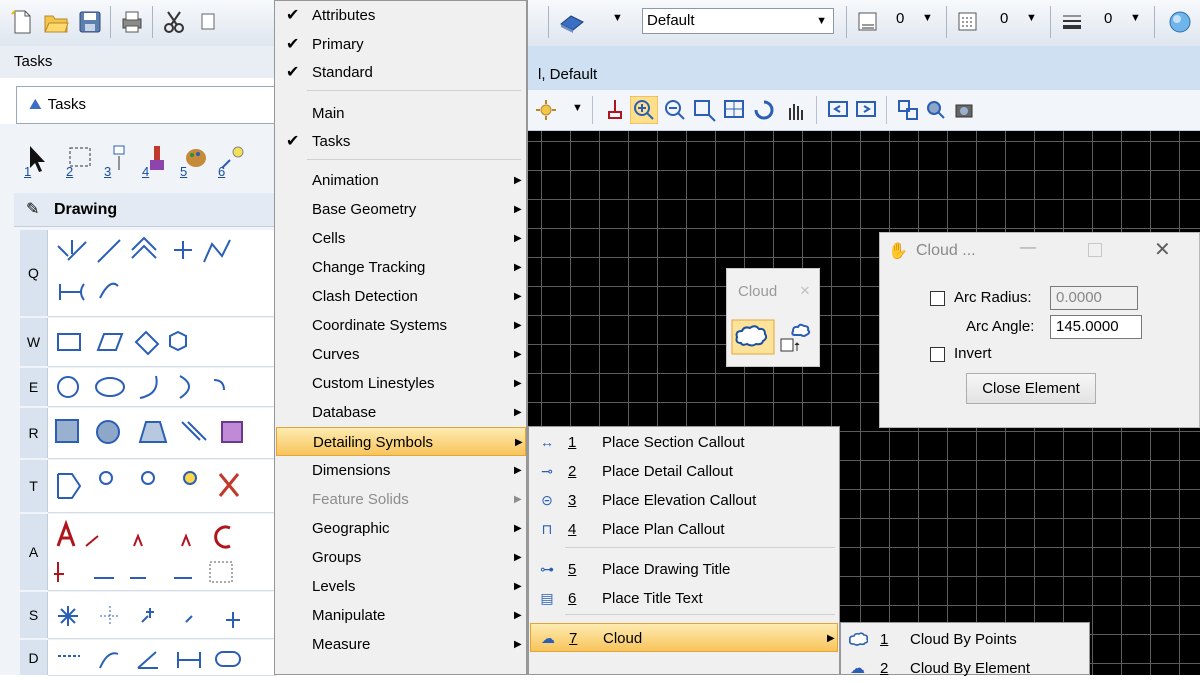  Describe the element at coordinates (164, 433) in the screenshot. I see `pattern-tools-icon` at that location.